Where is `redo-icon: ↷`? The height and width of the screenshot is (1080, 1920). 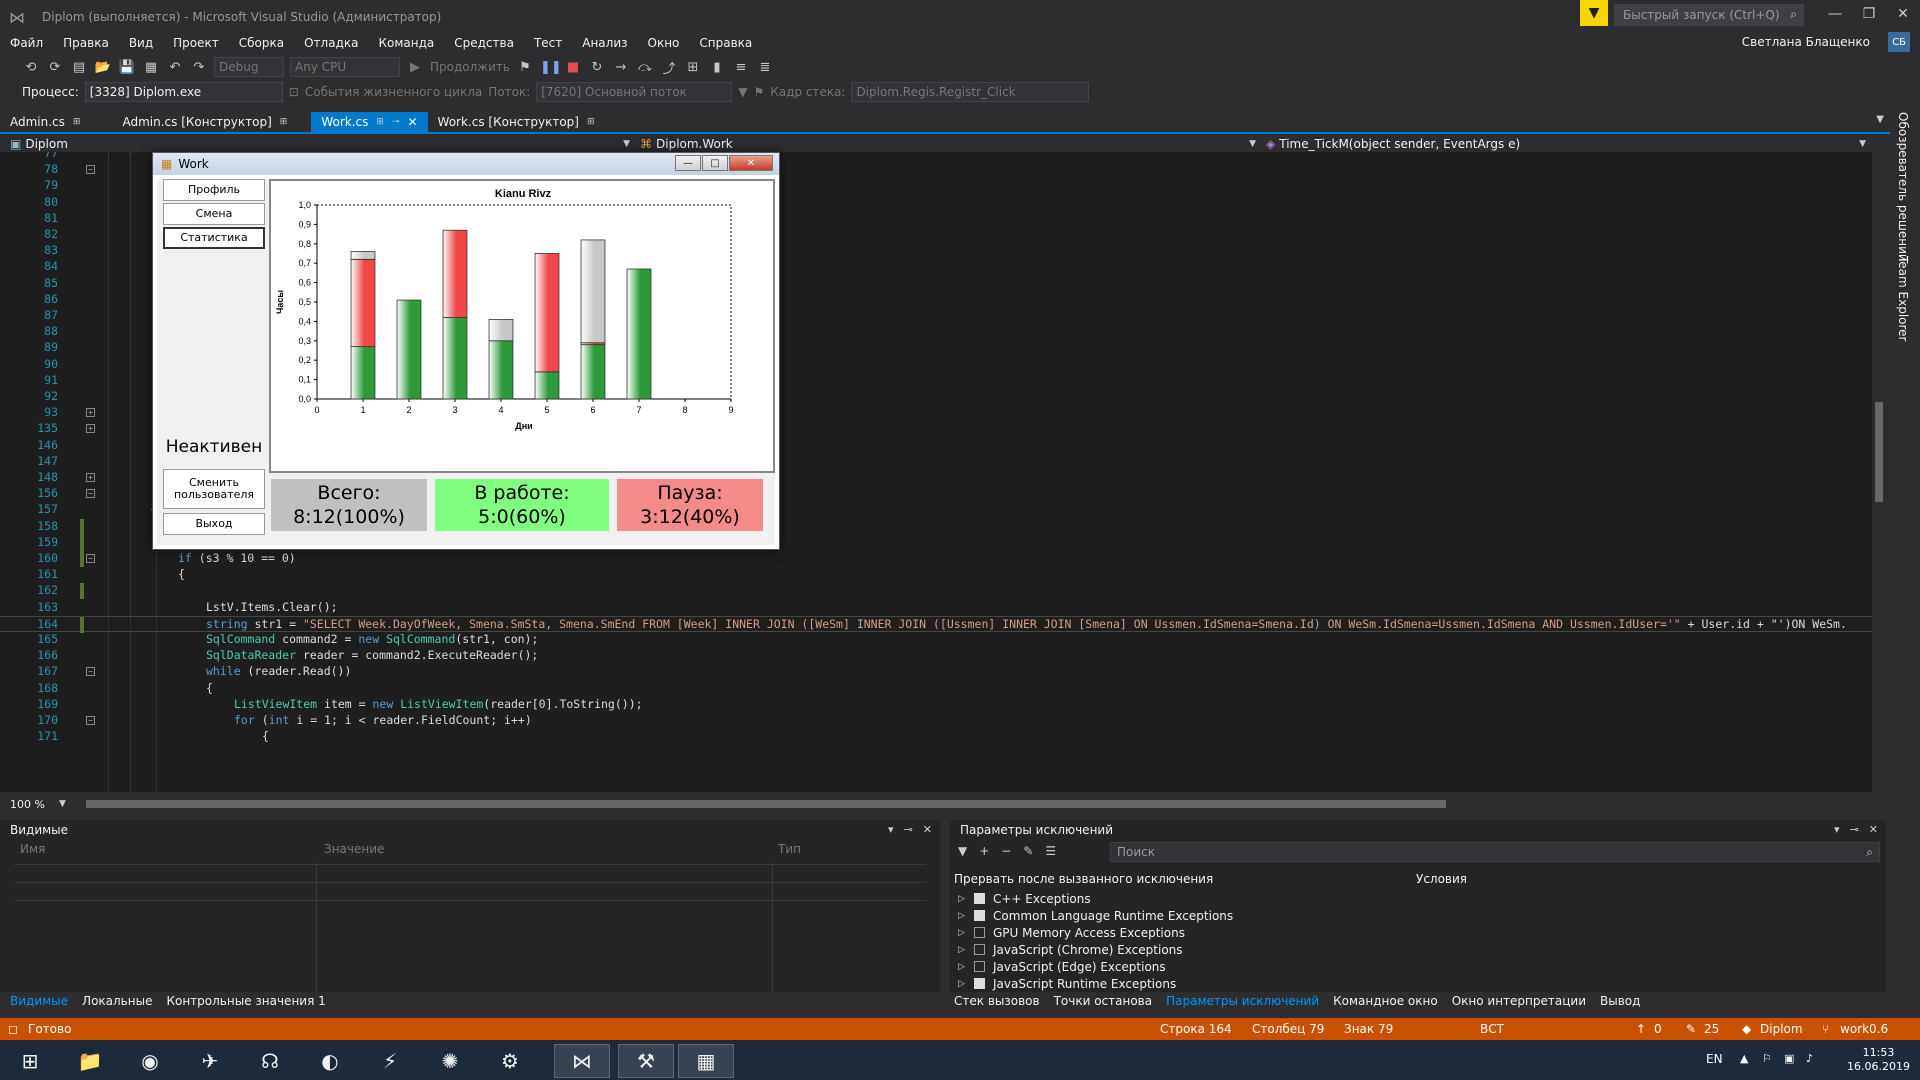
redo-icon: ↷ is located at coordinates (199, 67).